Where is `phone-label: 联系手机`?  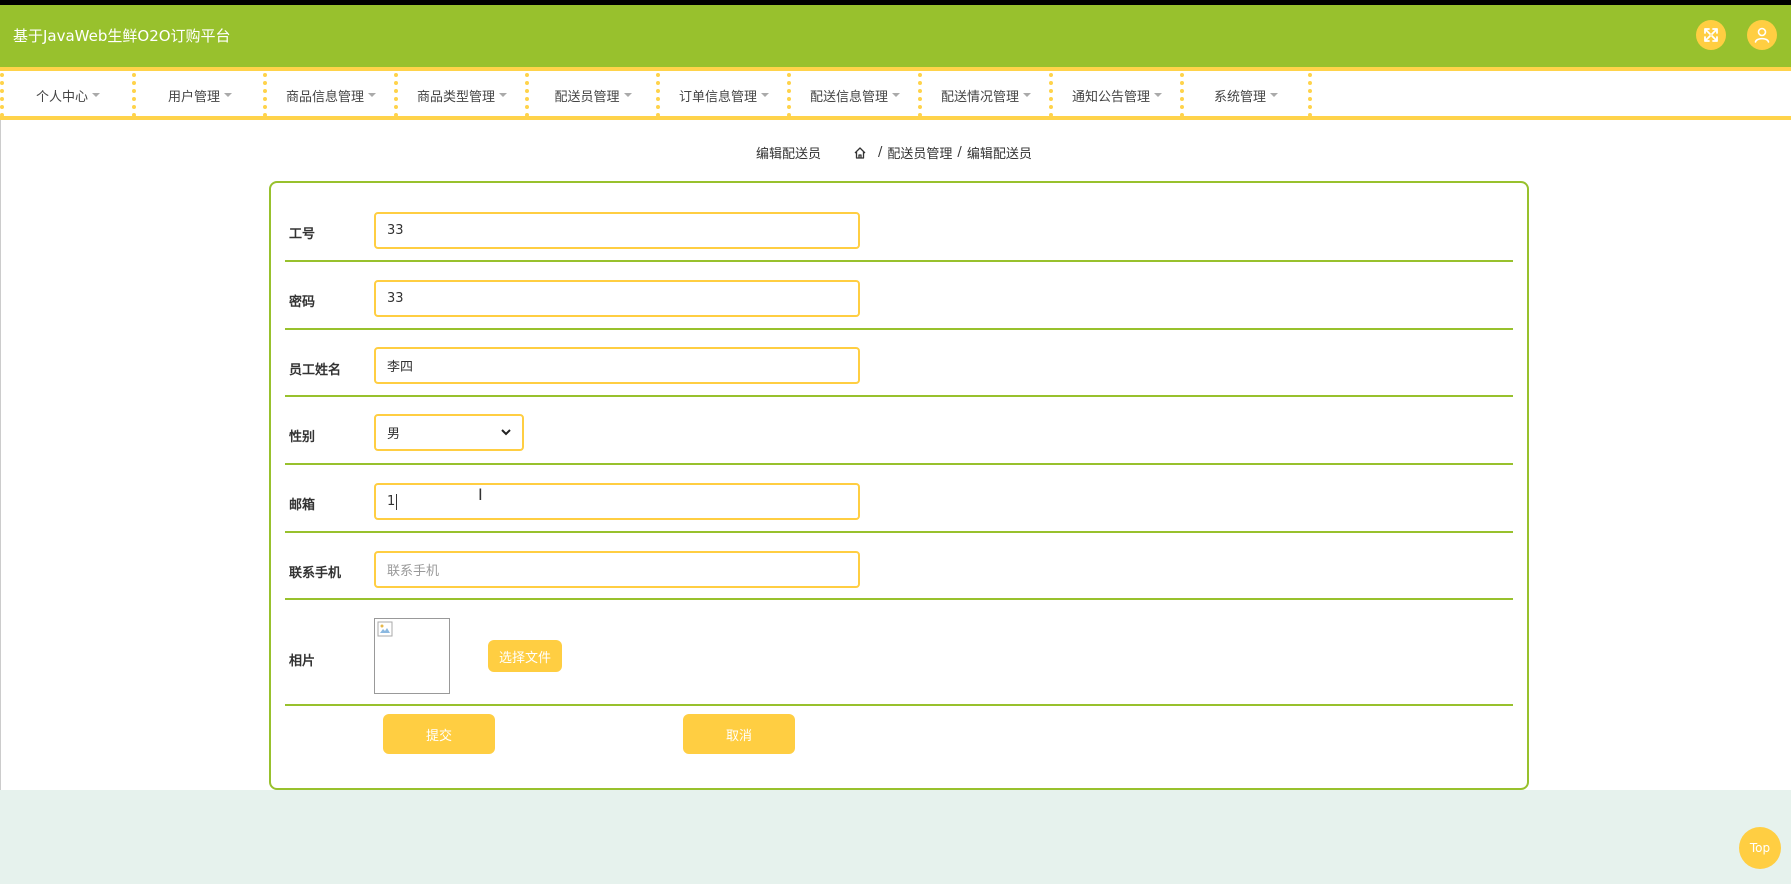 phone-label: 联系手机 is located at coordinates (315, 573).